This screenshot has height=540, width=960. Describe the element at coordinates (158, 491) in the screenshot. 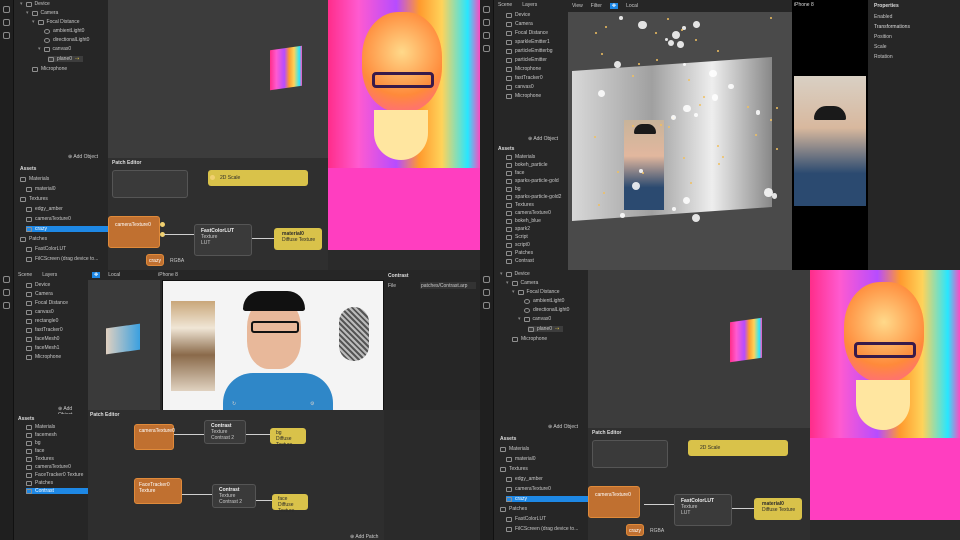

I see `facetracker-texture-node: FaceTracker0 Texture` at that location.